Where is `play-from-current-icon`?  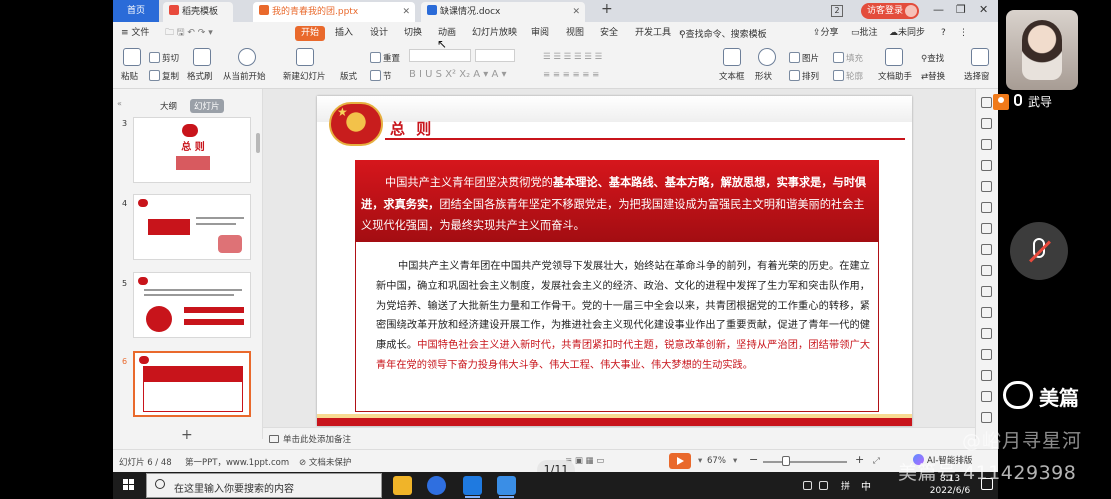
play-from-current-icon is located at coordinates (247, 57).